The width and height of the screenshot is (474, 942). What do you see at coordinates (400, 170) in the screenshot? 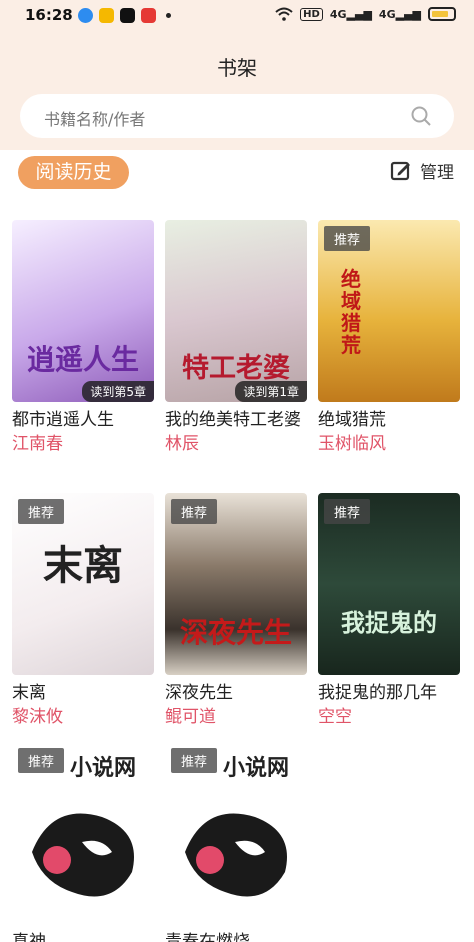
I see `edit-icon` at bounding box center [400, 170].